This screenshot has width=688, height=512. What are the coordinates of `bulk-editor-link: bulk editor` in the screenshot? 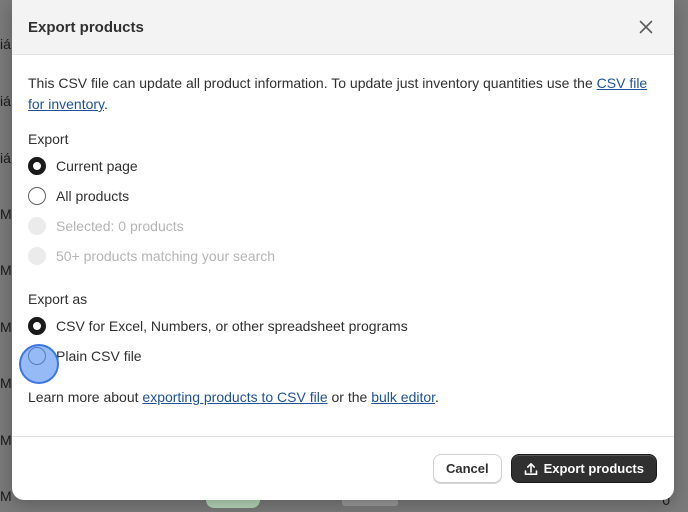 It's located at (403, 397).